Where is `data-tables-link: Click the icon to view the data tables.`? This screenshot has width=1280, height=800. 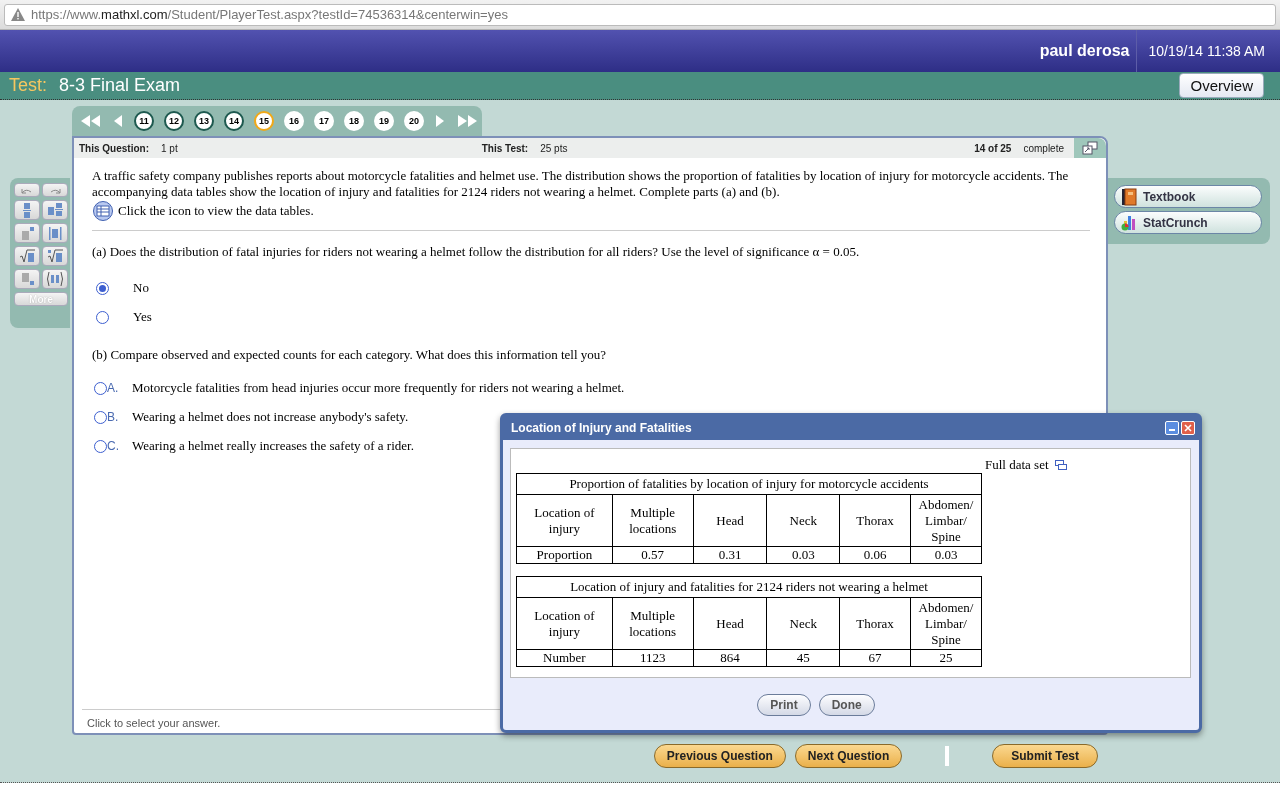 data-tables-link: Click the icon to view the data tables. is located at coordinates (216, 211).